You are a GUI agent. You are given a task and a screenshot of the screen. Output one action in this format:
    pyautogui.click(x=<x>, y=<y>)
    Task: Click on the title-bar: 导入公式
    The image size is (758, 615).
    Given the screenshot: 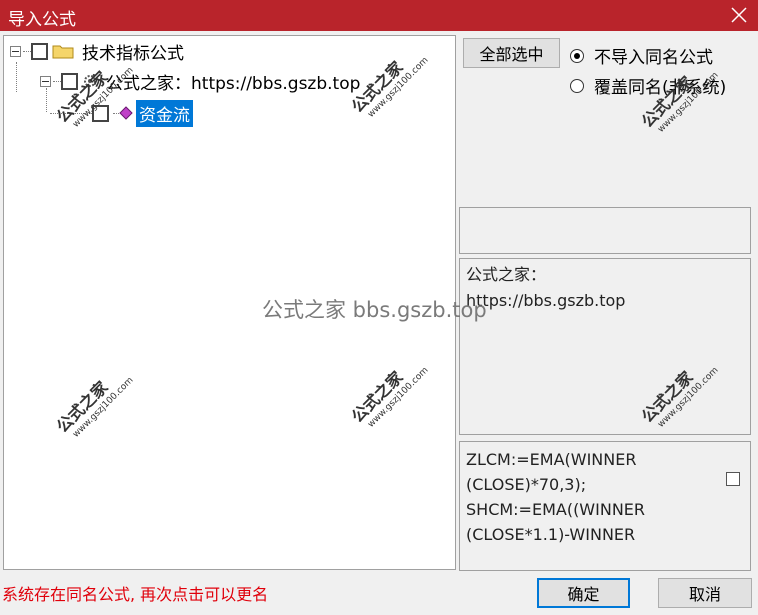 What is the action you would take?
    pyautogui.click(x=379, y=15)
    